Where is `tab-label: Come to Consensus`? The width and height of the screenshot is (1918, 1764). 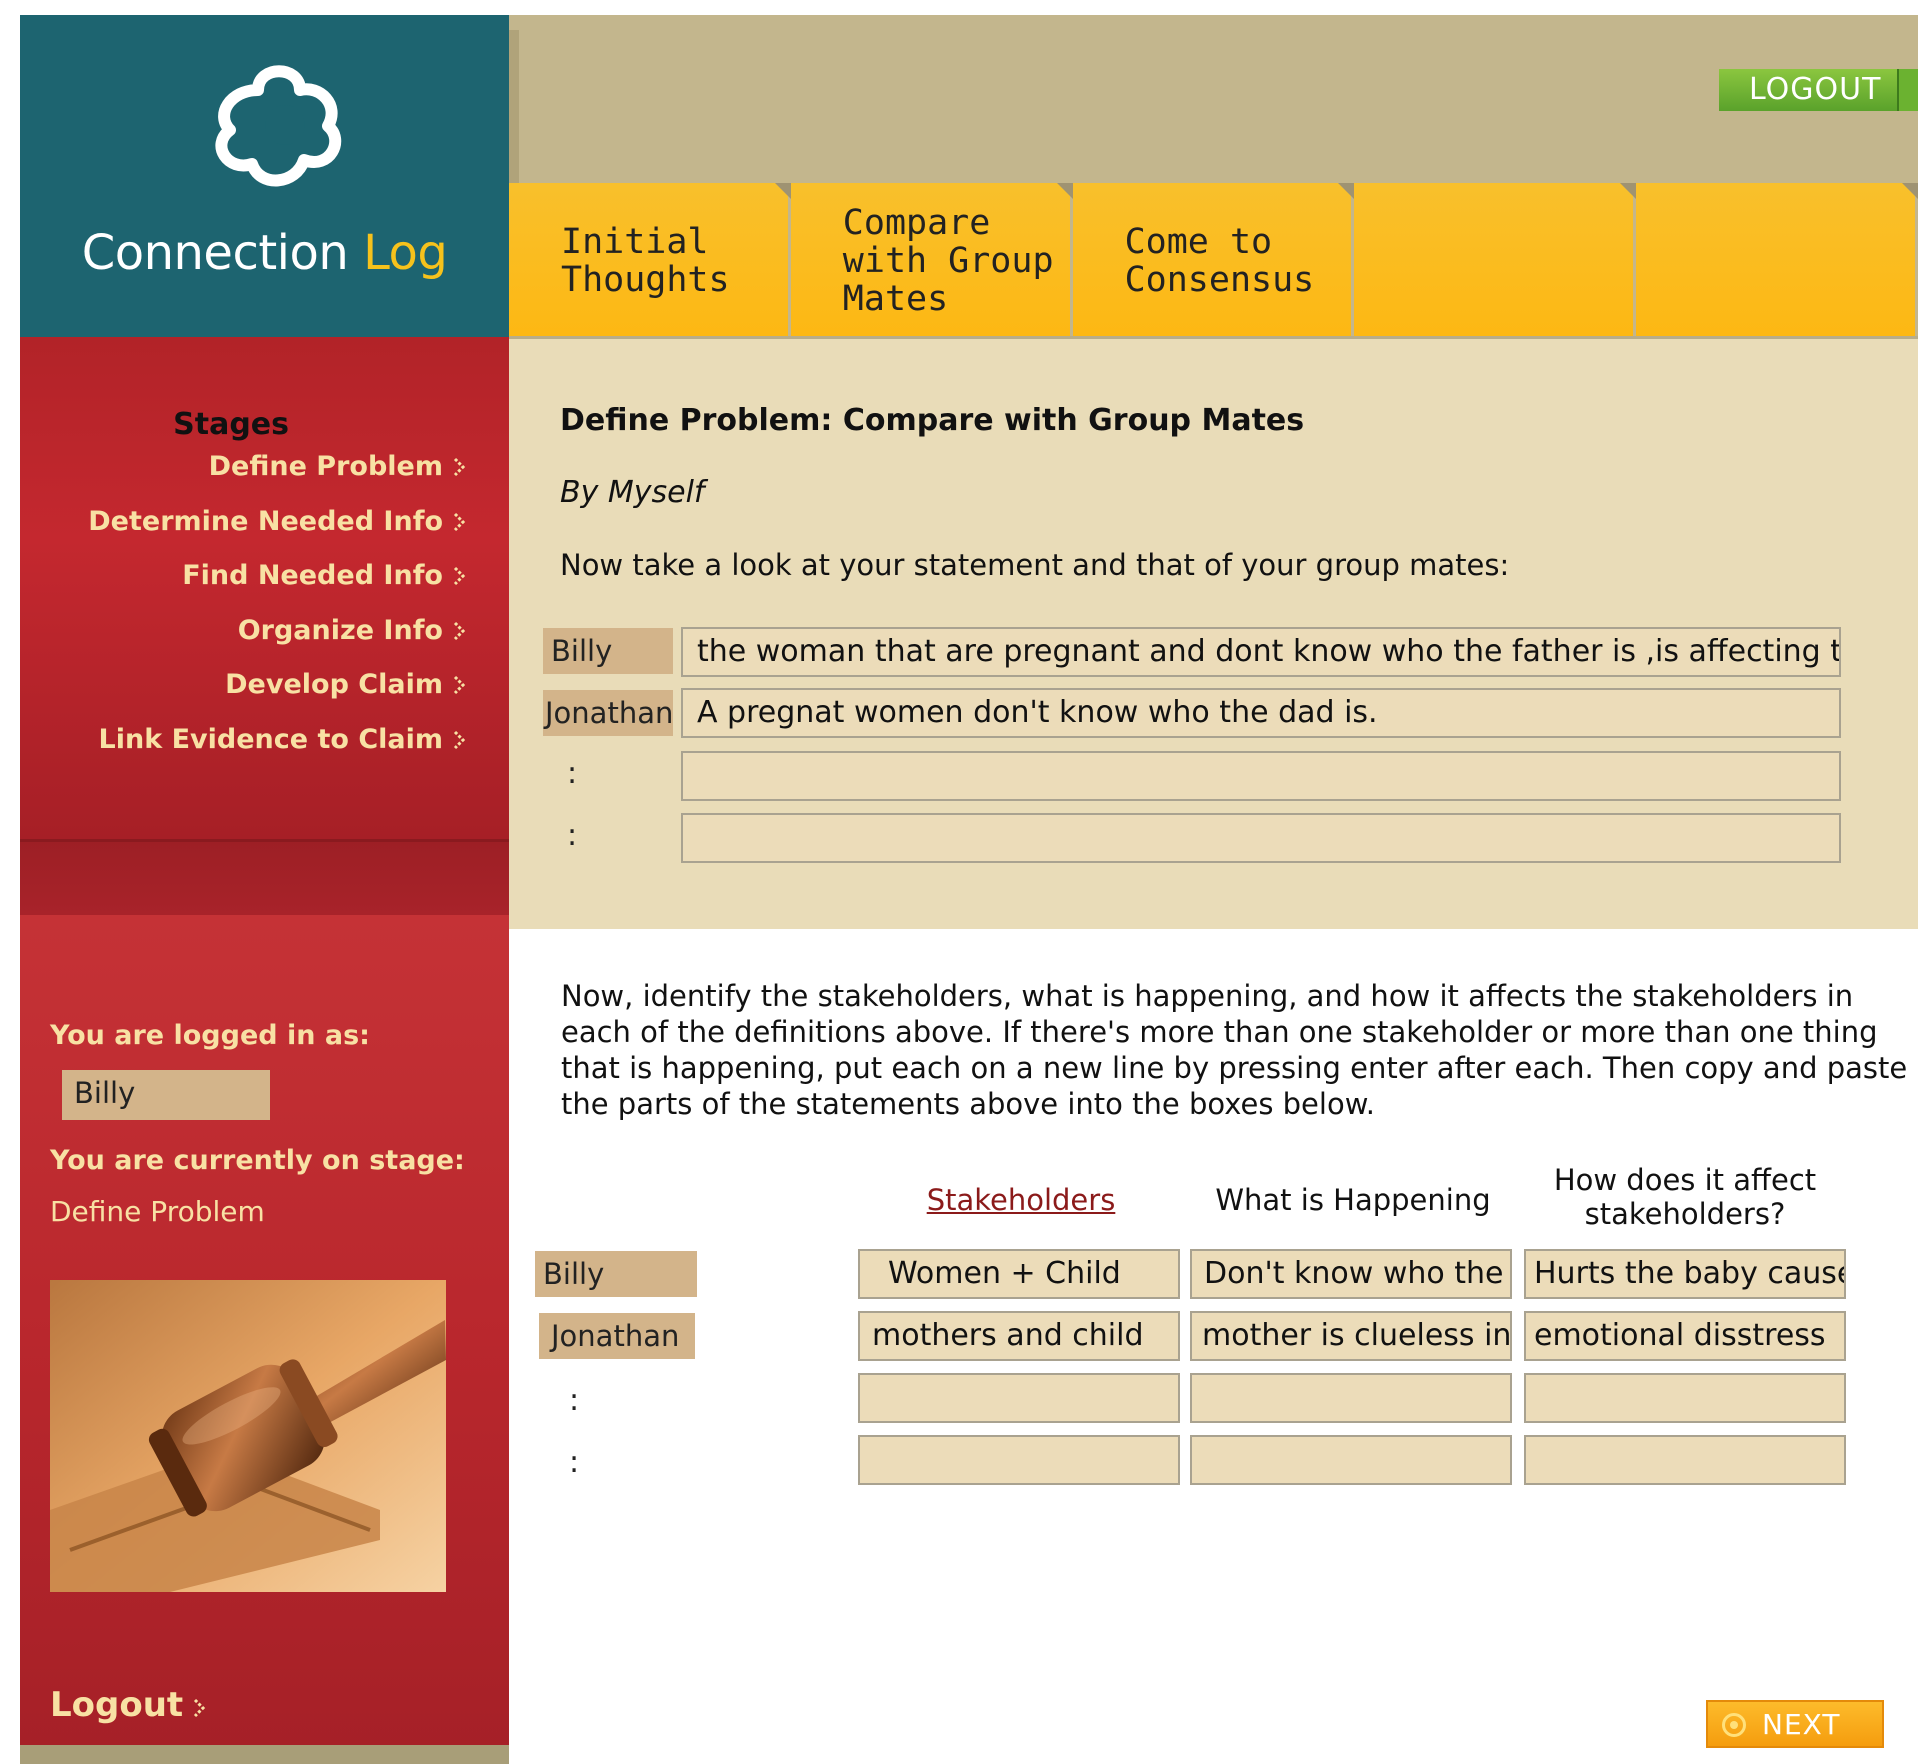 tab-label: Come to Consensus is located at coordinates (1220, 260).